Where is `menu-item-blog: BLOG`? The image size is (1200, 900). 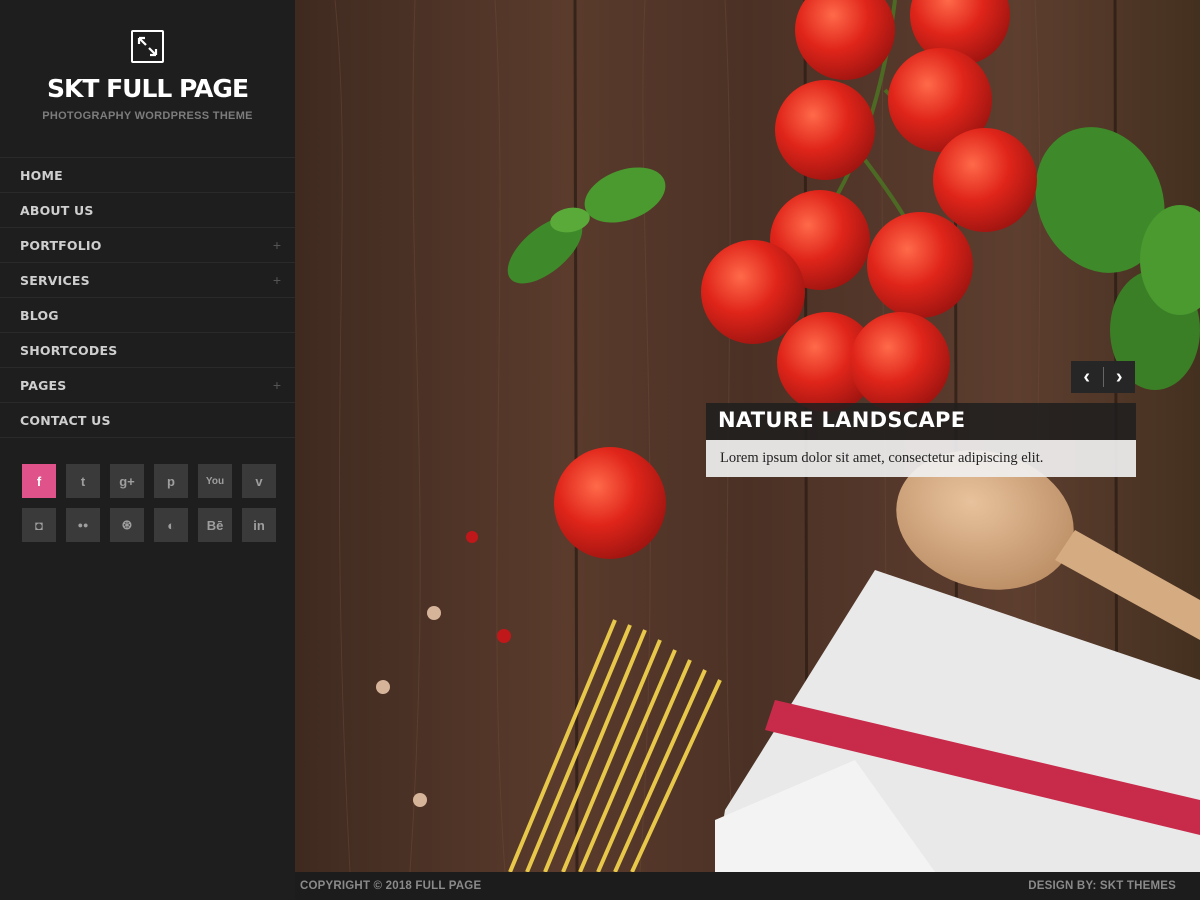
menu-item-blog: BLOG is located at coordinates (147, 315).